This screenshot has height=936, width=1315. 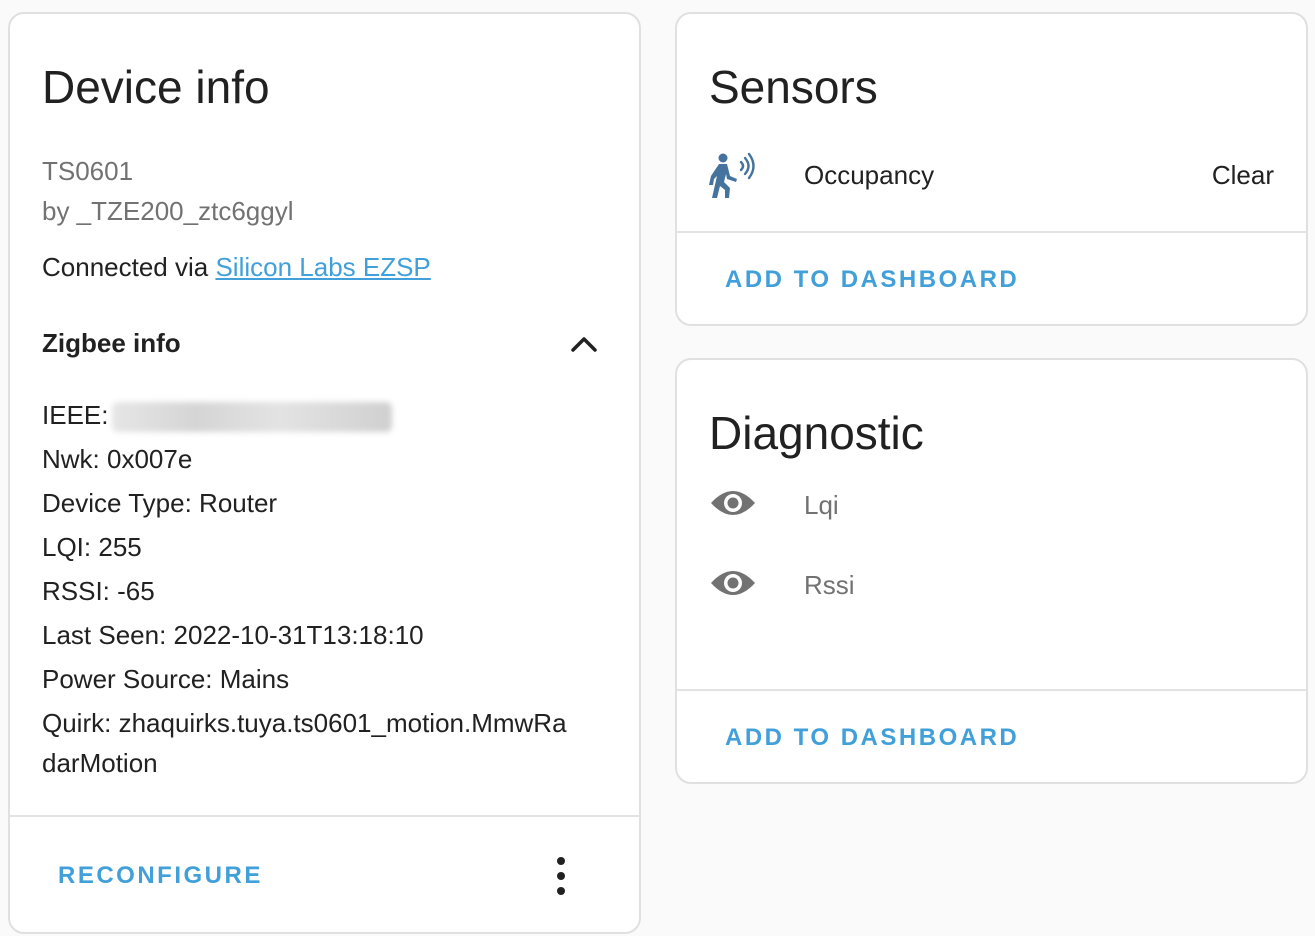 I want to click on ieee-redacted-value, so click(x=252, y=417).